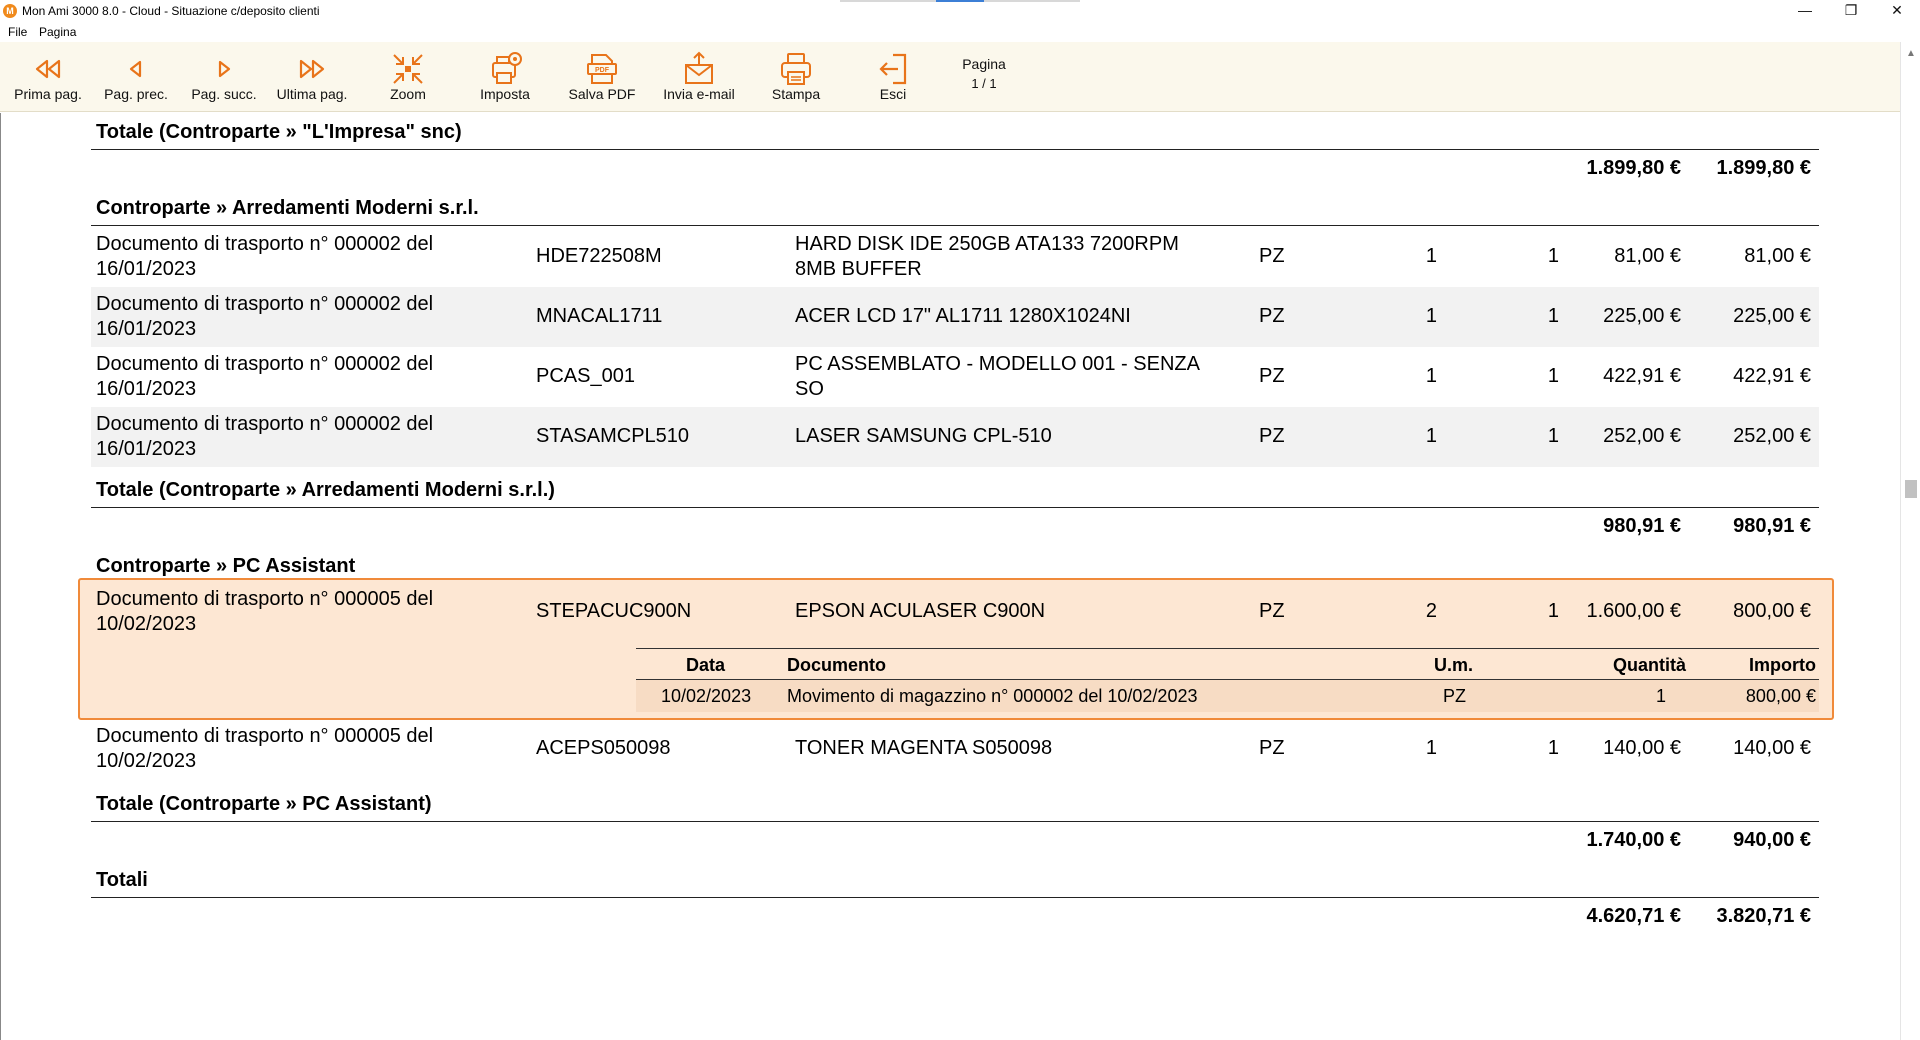  What do you see at coordinates (1227, 664) in the screenshot?
I see `detail-header: Data Documento U.m. Quantità Importo` at bounding box center [1227, 664].